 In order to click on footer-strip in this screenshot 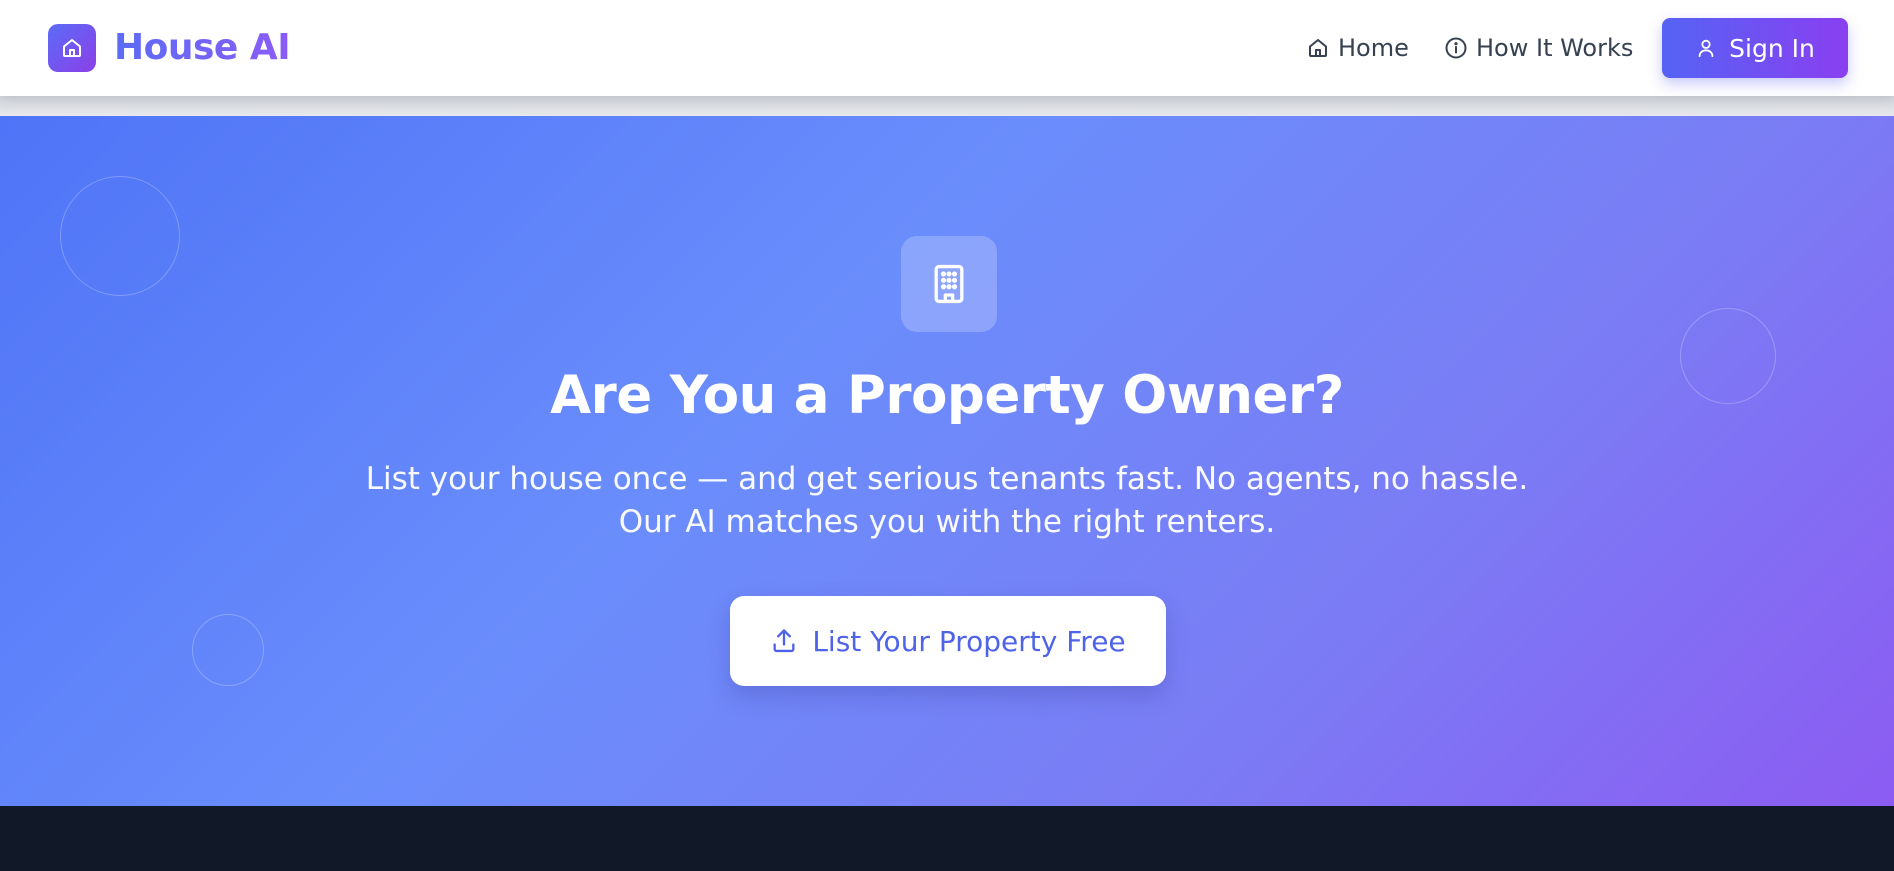, I will do `click(947, 838)`.